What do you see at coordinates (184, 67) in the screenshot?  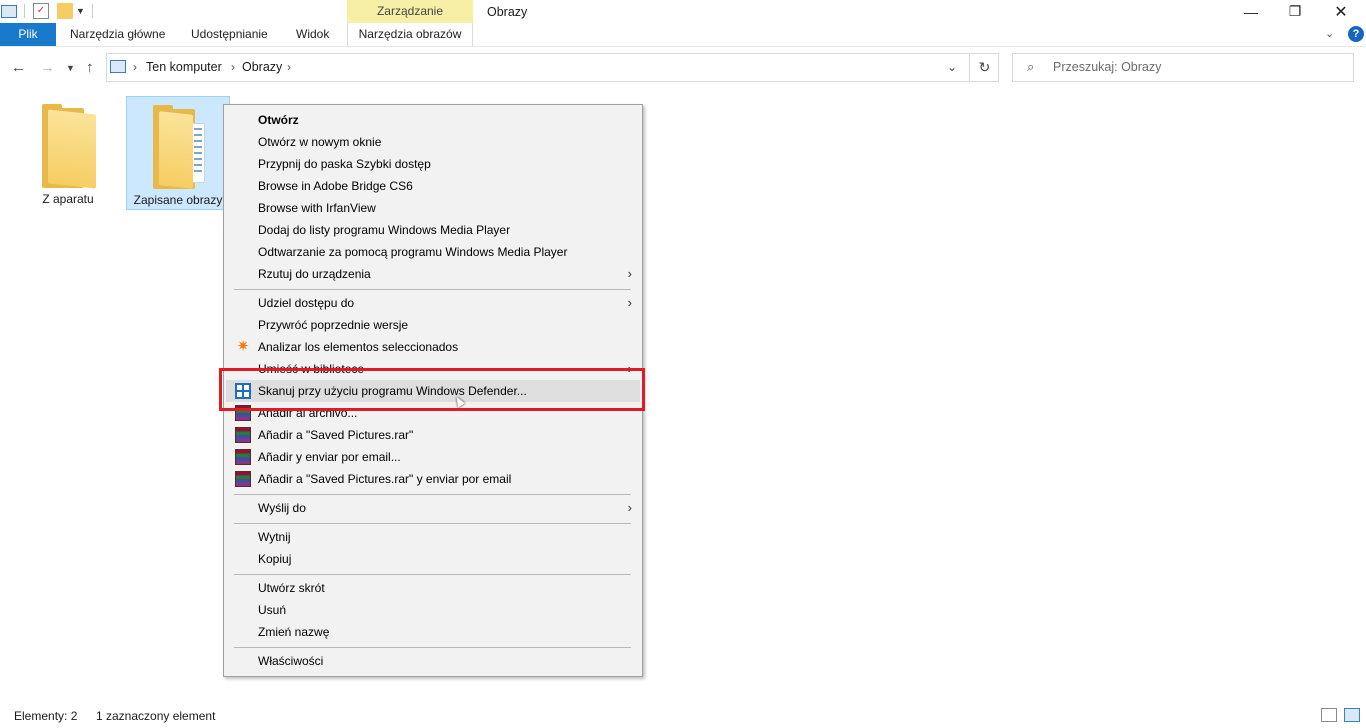 I see `breadcrumb-this-pc: Ten komputer` at bounding box center [184, 67].